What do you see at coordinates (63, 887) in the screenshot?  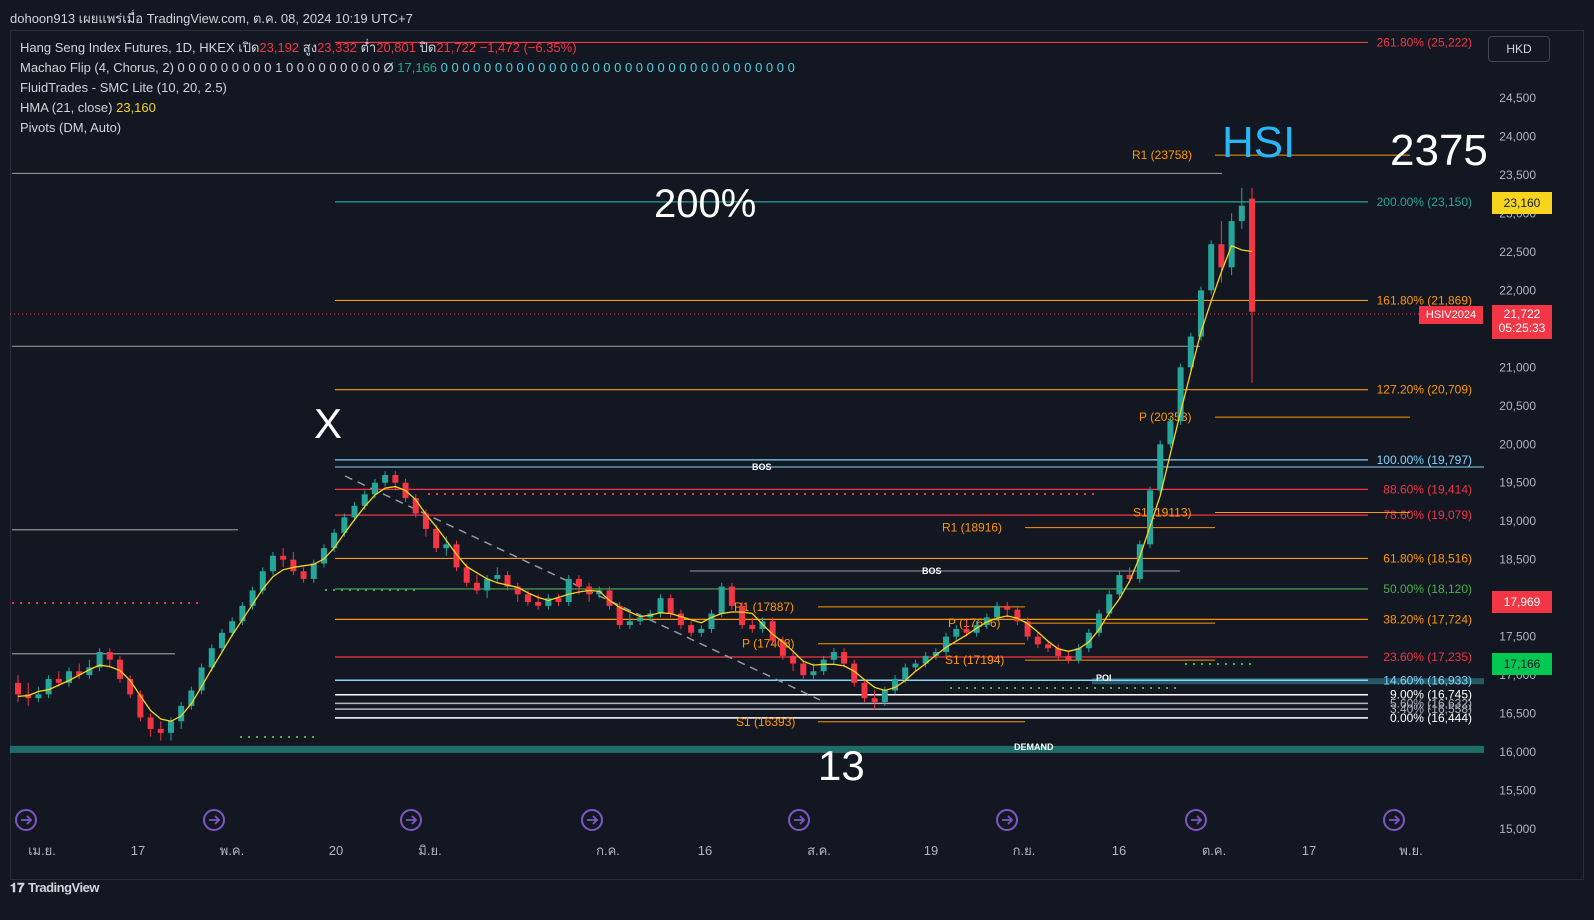 I see `tradingview-brand: TradingView` at bounding box center [63, 887].